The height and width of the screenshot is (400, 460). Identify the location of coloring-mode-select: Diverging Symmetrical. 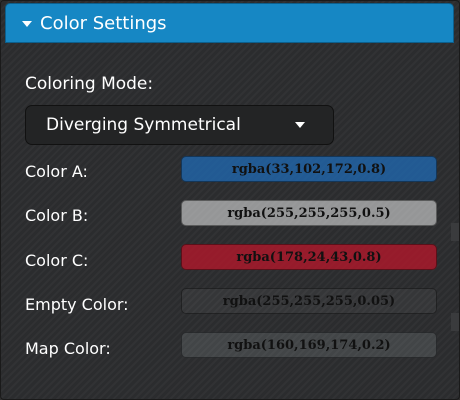
(179, 125).